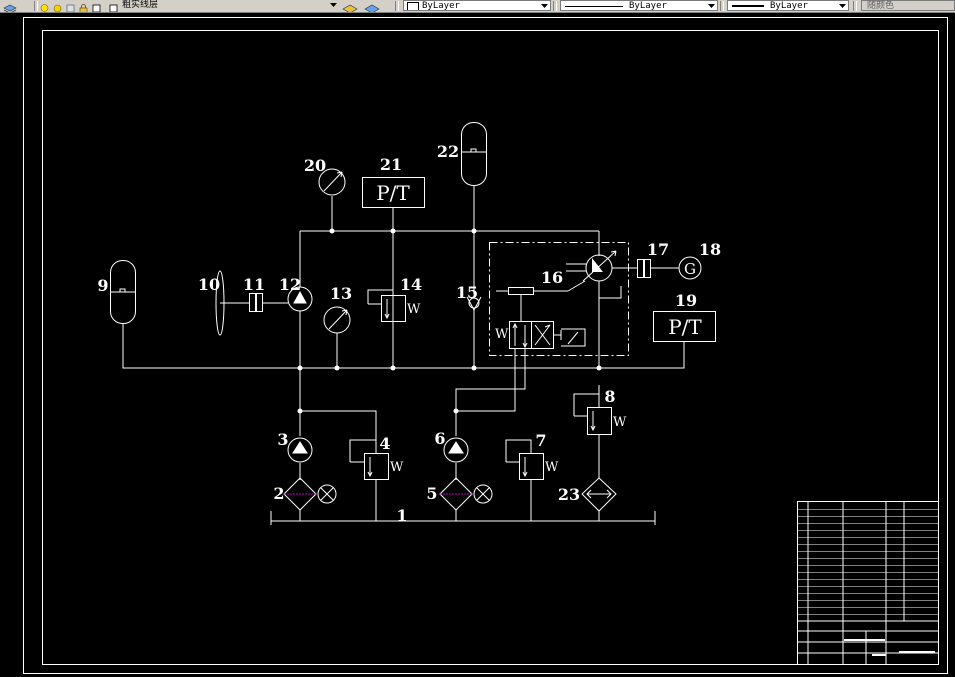 The width and height of the screenshot is (955, 677). What do you see at coordinates (282, 439) in the screenshot?
I see `label-3: 3` at bounding box center [282, 439].